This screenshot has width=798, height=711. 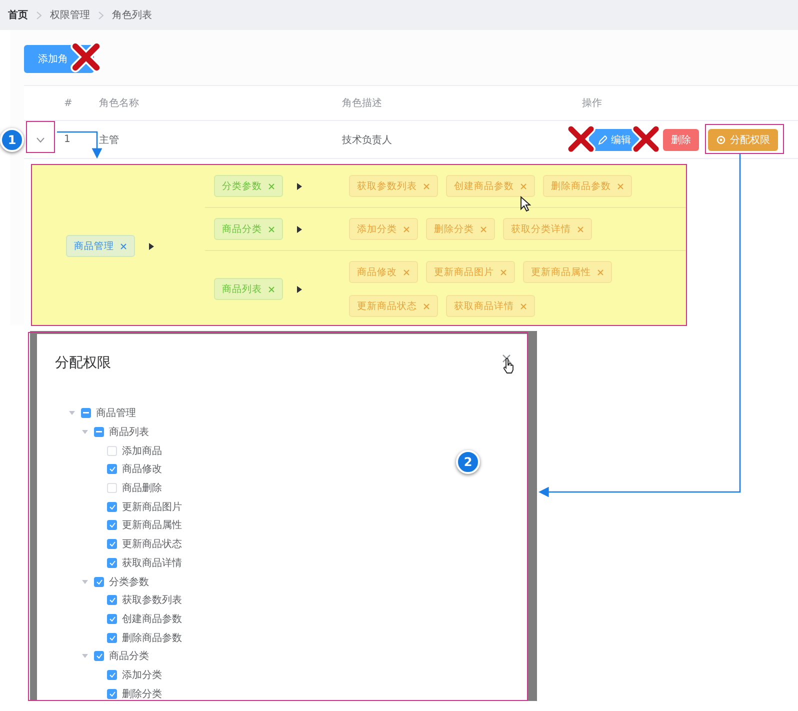 What do you see at coordinates (40, 103) in the screenshot?
I see `header-cell` at bounding box center [40, 103].